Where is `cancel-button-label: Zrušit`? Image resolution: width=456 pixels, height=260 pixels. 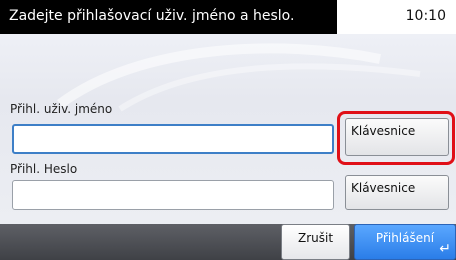
cancel-button-label: Zrušit is located at coordinates (315, 238).